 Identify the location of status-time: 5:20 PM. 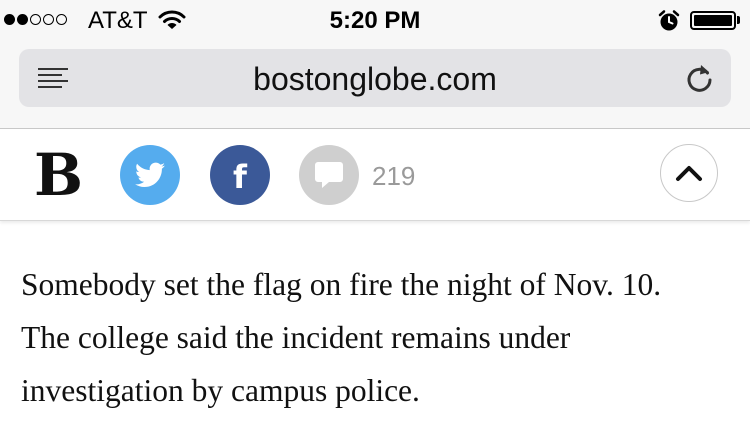
(375, 20).